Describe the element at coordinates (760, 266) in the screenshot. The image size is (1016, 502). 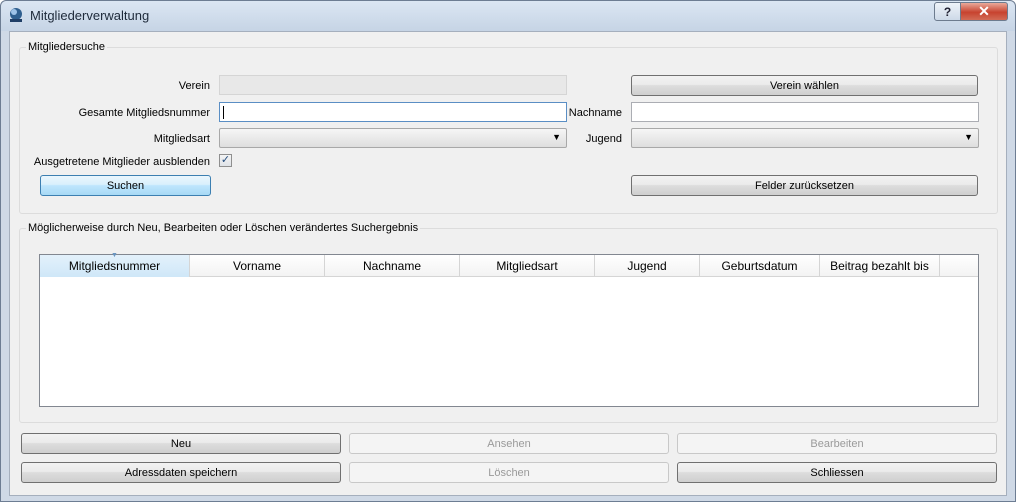
I see `column-header-geburtsdatum: Geburtsdatum` at that location.